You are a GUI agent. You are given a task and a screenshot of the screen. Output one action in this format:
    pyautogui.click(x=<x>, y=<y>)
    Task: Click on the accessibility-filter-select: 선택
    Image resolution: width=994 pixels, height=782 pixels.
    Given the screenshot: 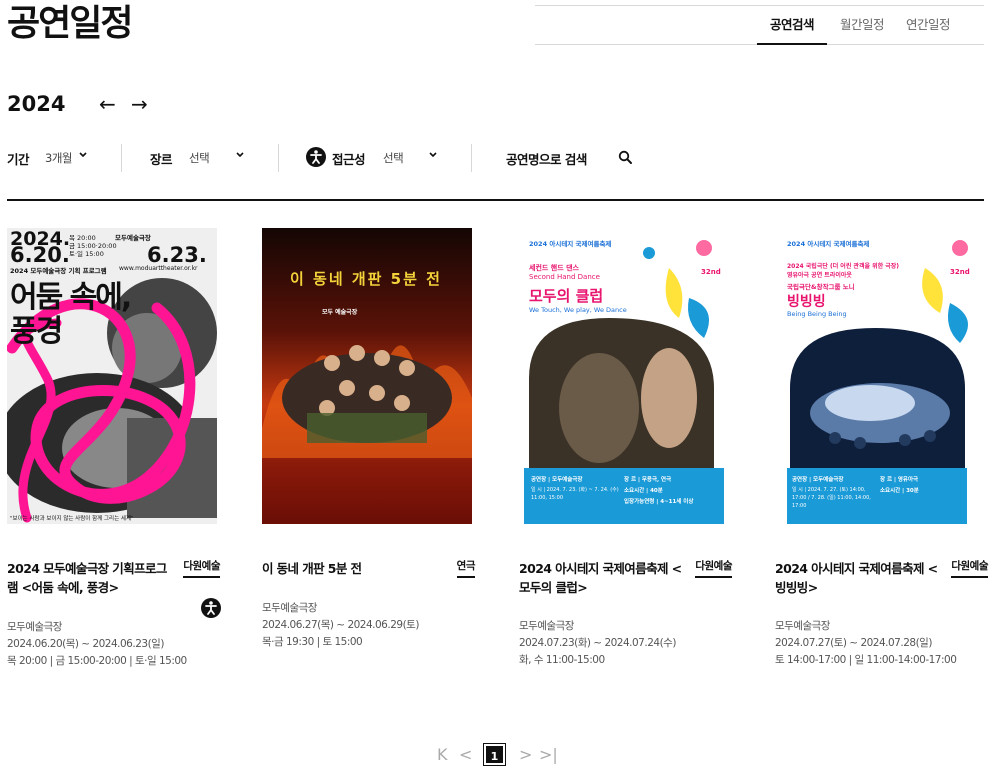 What is the action you would take?
    pyautogui.click(x=393, y=158)
    